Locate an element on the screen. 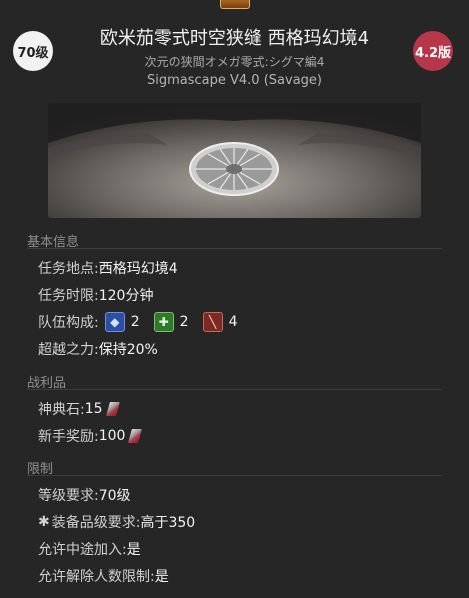 Image resolution: width=469 pixels, height=598 pixels. tank-count: 2 is located at coordinates (135, 322).